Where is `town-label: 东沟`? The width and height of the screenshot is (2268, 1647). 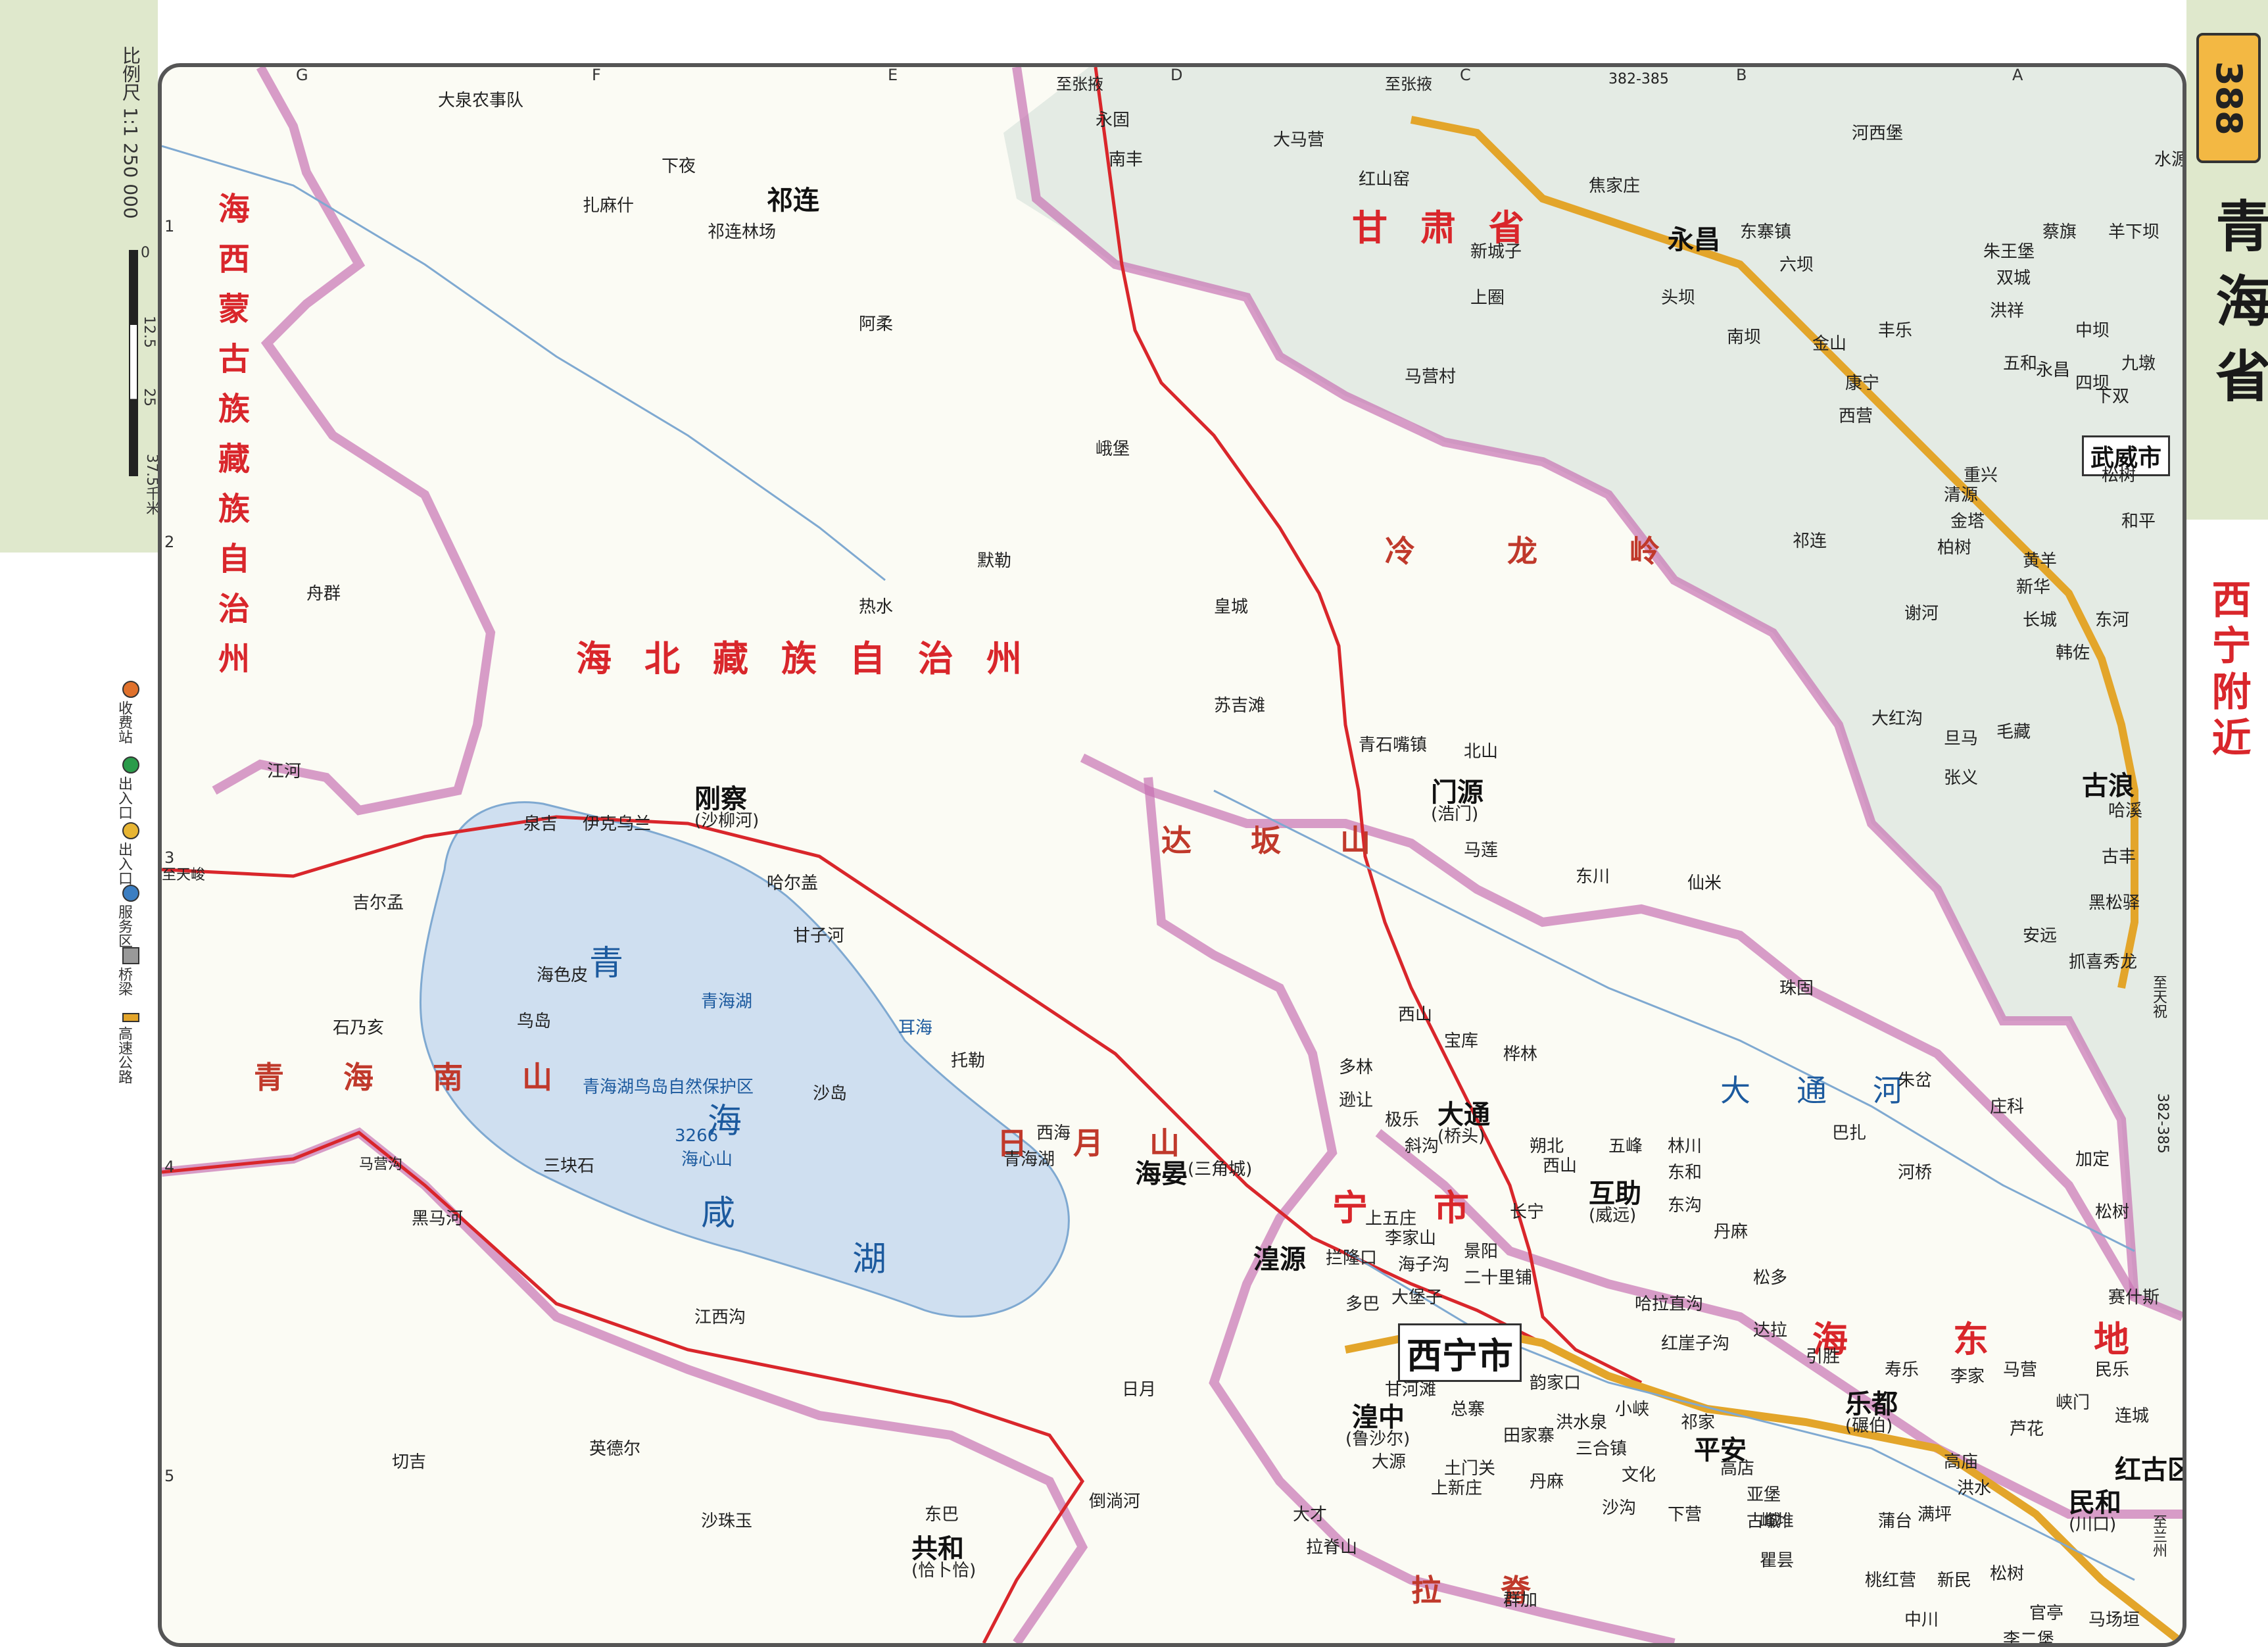 town-label: 东沟 is located at coordinates (1685, 1206).